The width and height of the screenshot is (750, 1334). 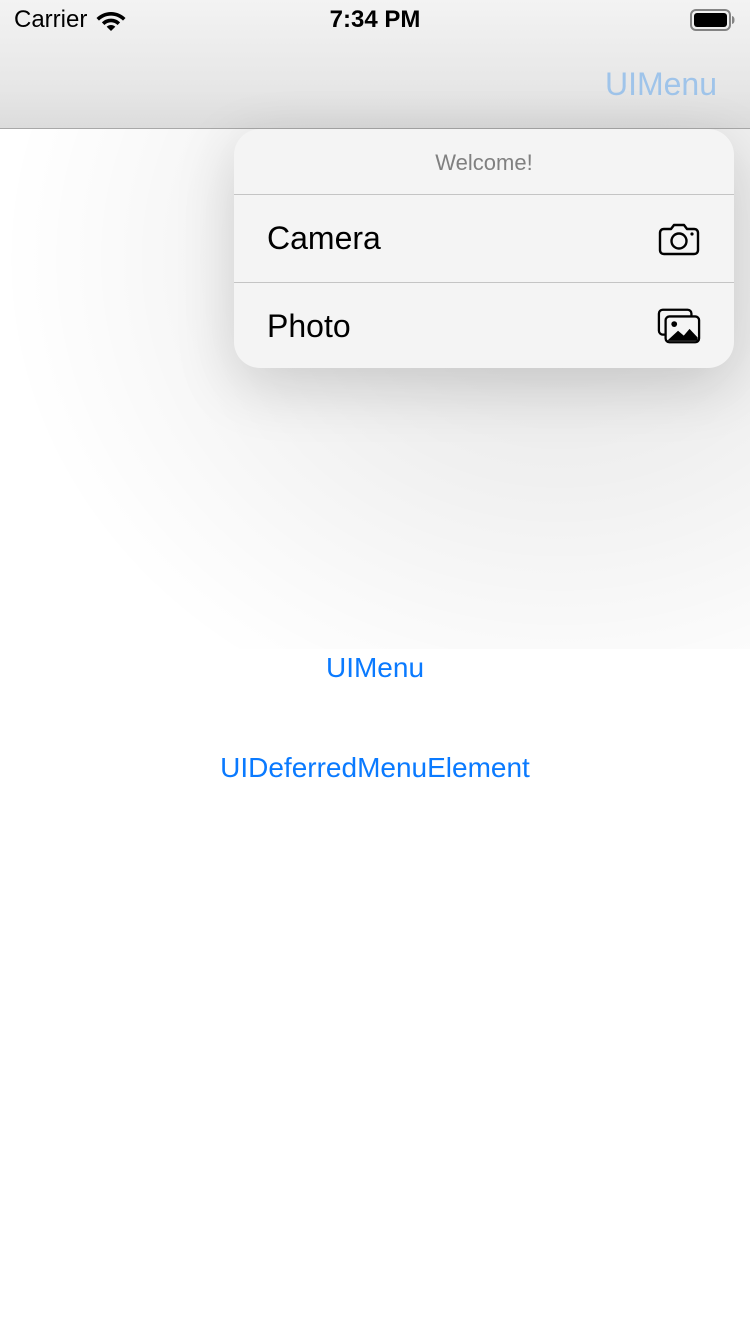 I want to click on menu-item-photo: Photo, so click(x=484, y=325).